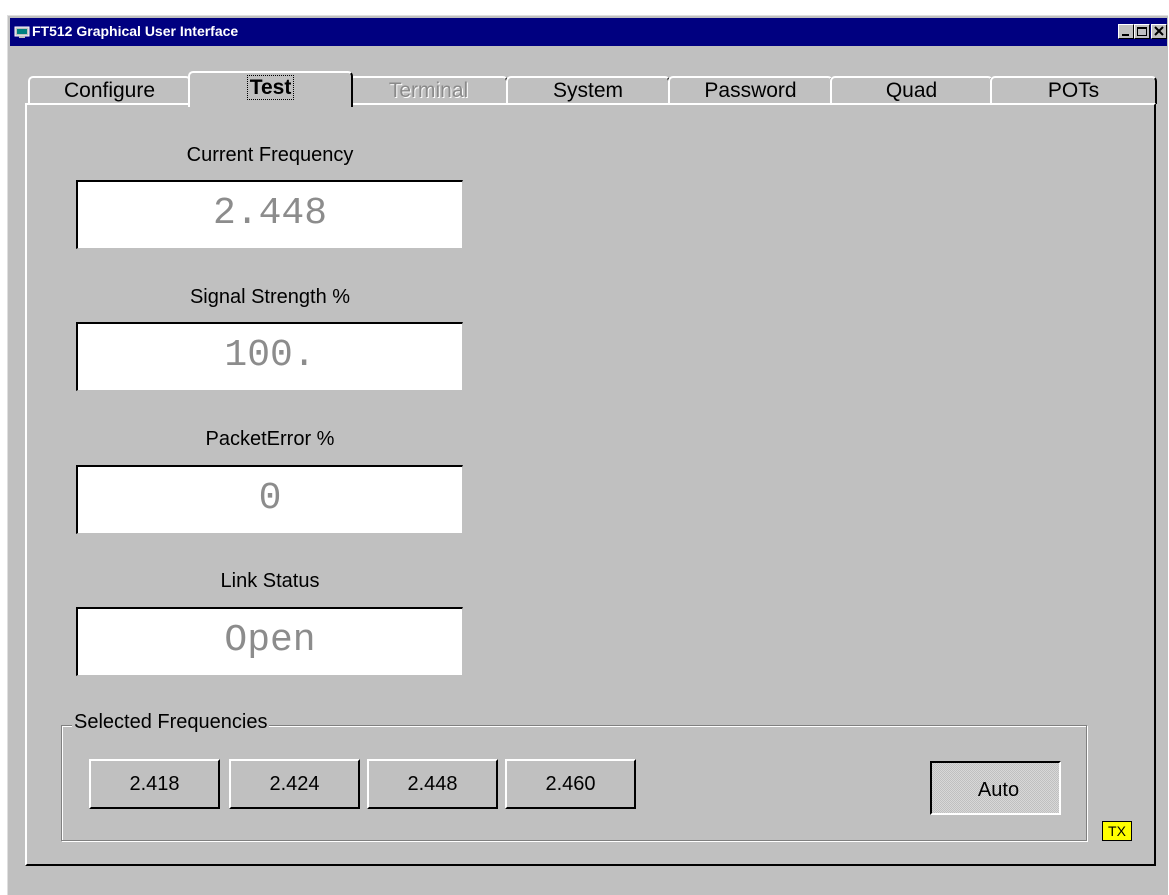 The height and width of the screenshot is (895, 1169). I want to click on selected-frequencies-title: Selected Frequencies, so click(171, 722).